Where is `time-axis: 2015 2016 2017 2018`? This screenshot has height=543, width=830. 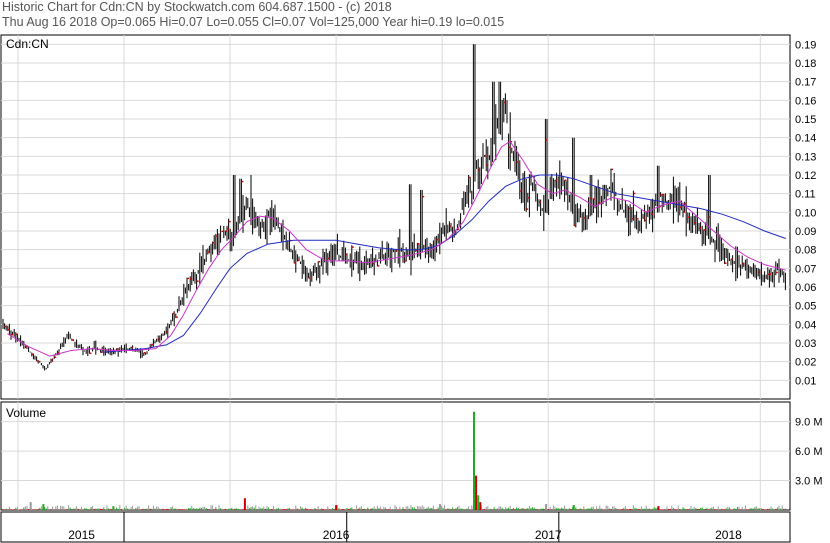
time-axis: 2015 2016 2017 2018 is located at coordinates (395, 527).